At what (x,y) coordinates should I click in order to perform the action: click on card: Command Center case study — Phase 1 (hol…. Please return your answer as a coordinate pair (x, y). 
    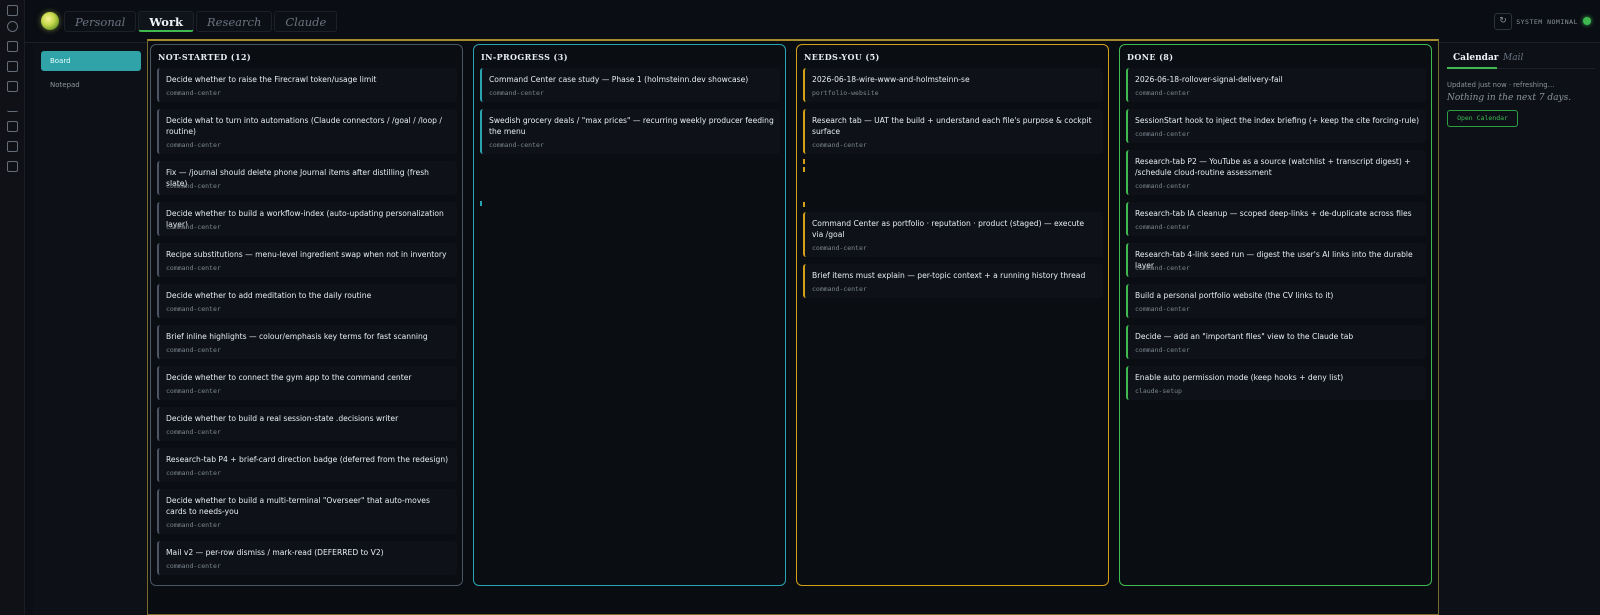
    Looking at the image, I should click on (630, 85).